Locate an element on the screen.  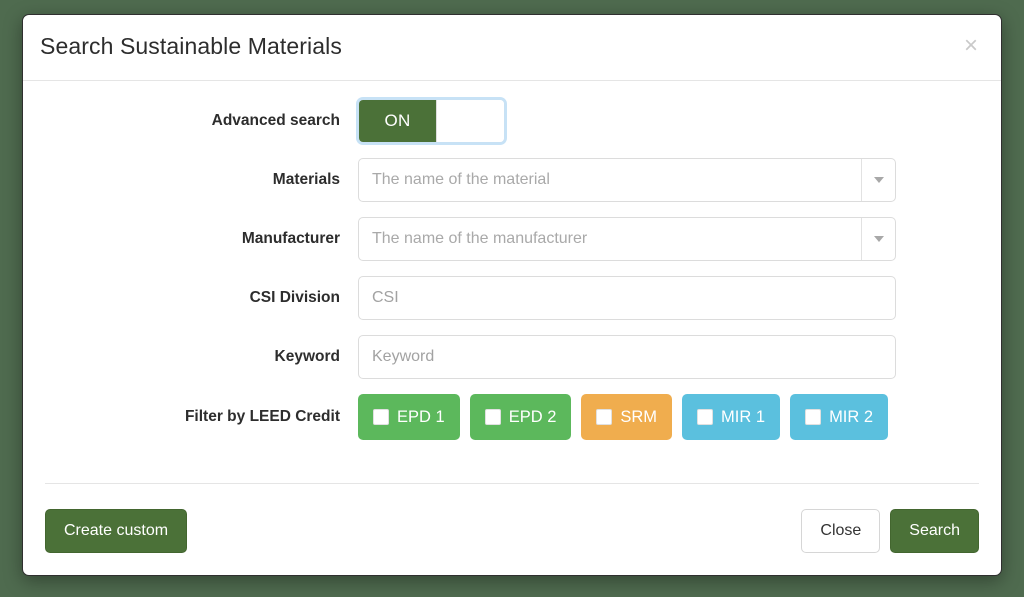
leed-credit-button: EPD 1 is located at coordinates (409, 417).